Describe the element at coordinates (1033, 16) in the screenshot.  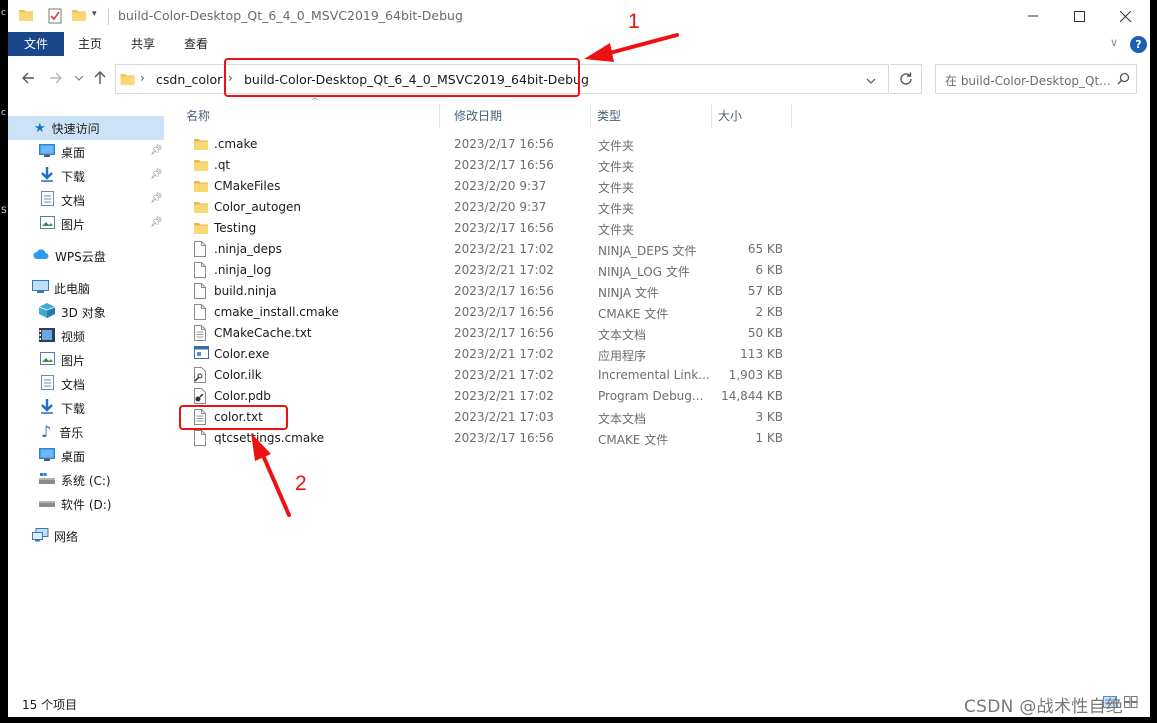
I see `minimize-button` at that location.